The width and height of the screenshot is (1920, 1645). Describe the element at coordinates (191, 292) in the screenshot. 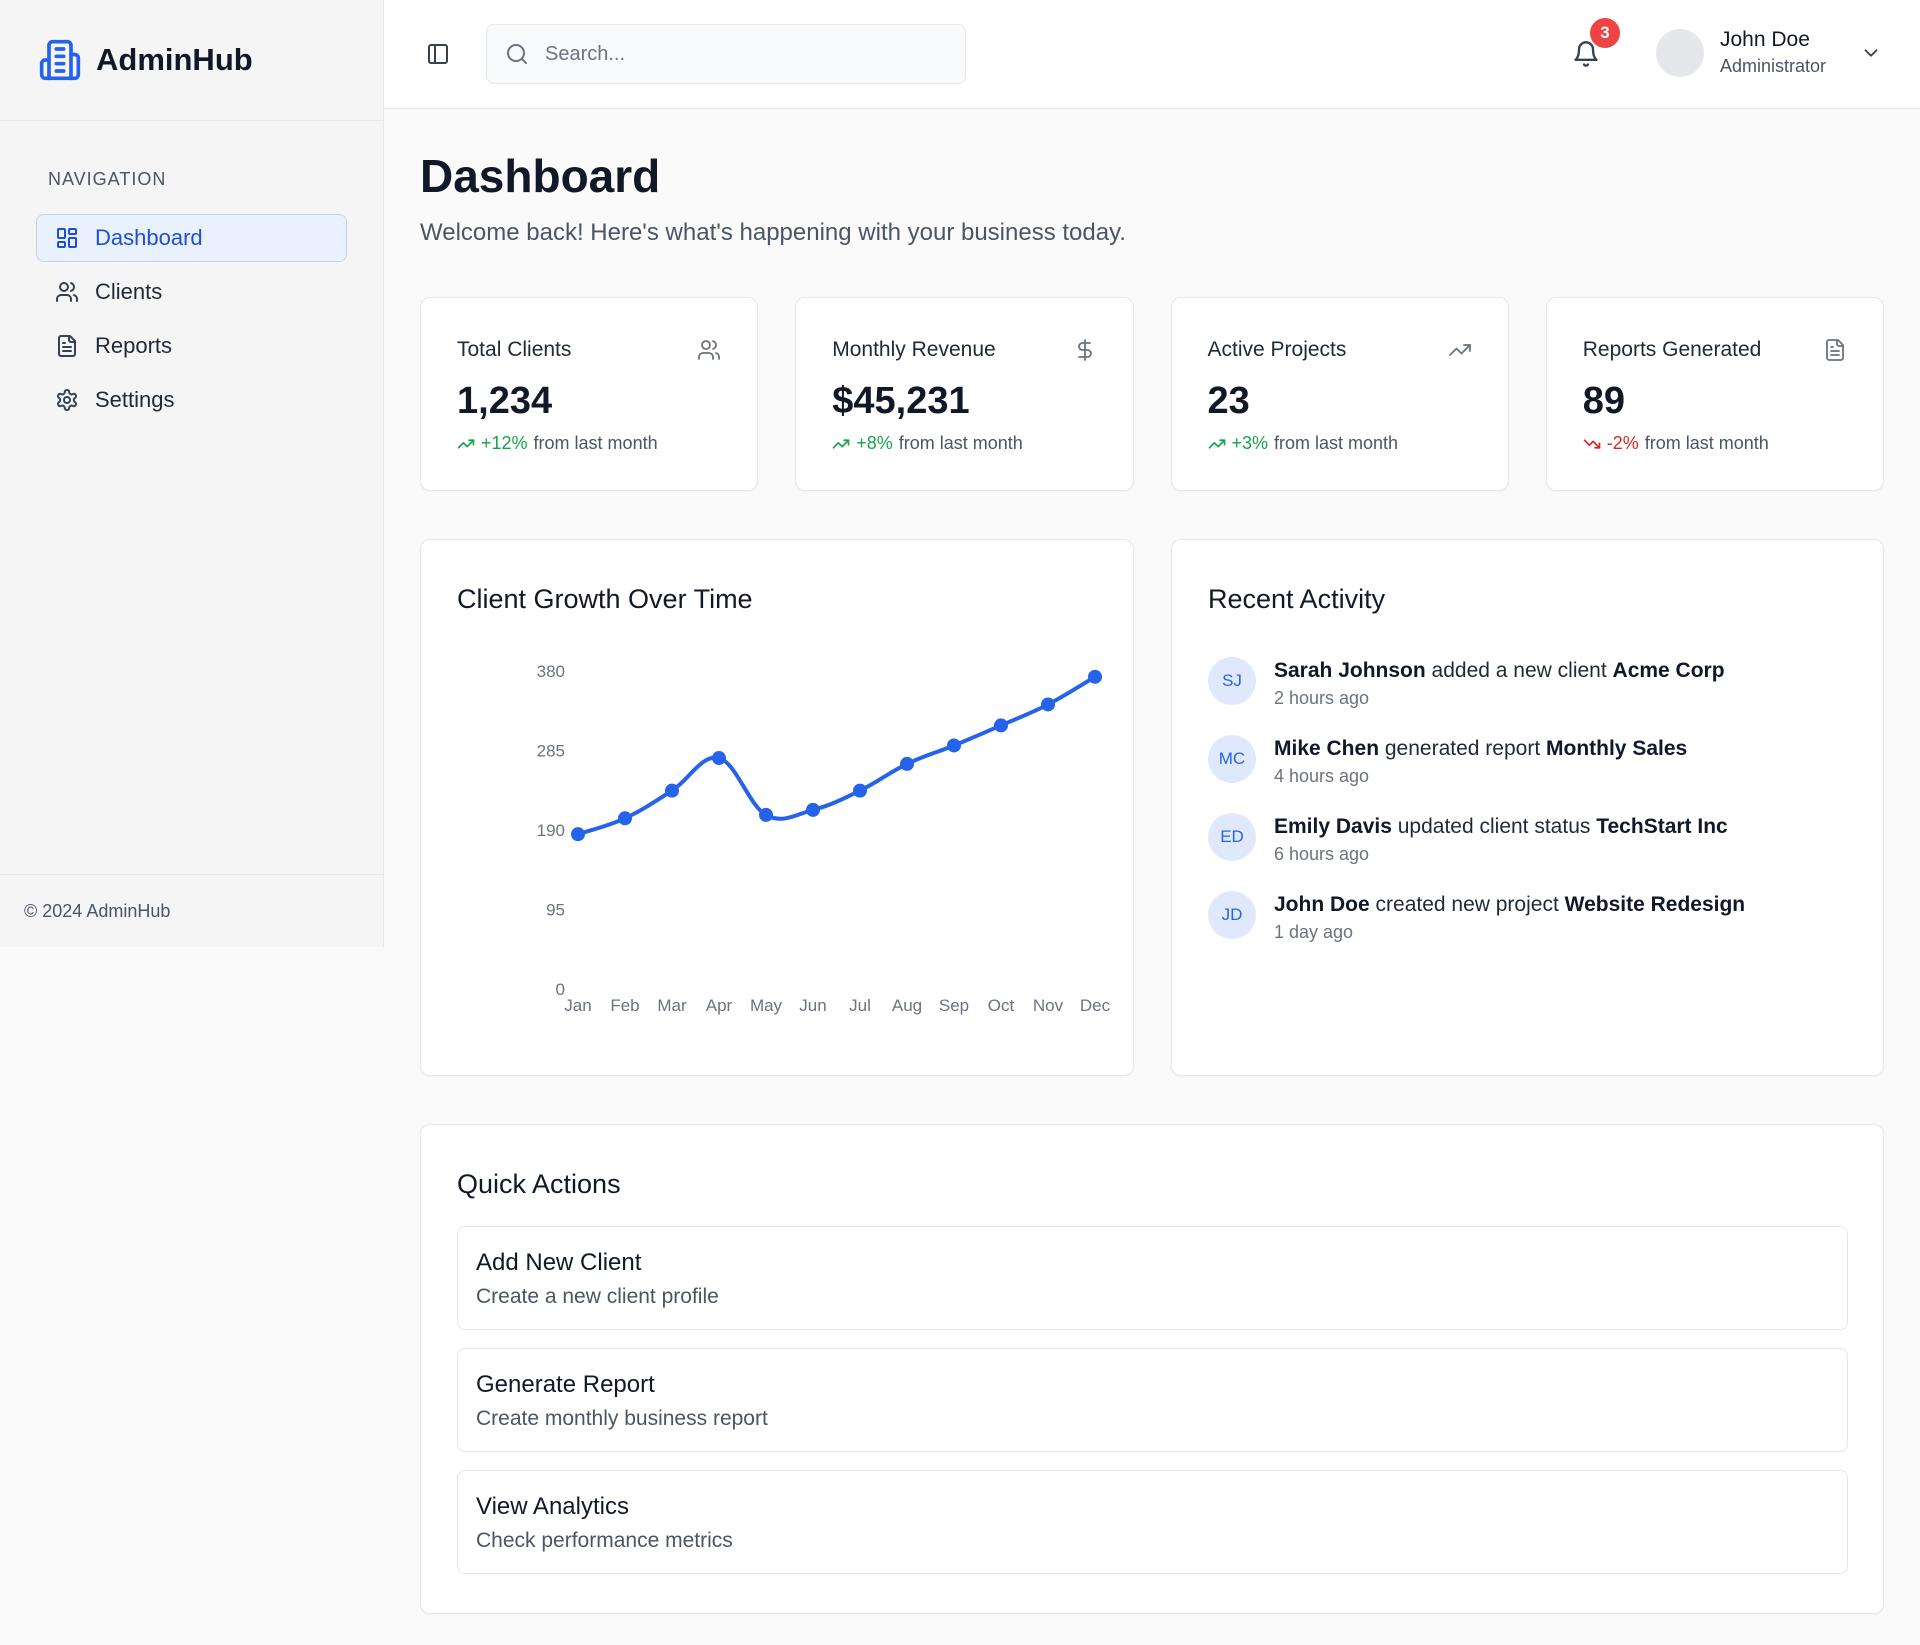

I see `sidebar-item-clients: Clients` at that location.